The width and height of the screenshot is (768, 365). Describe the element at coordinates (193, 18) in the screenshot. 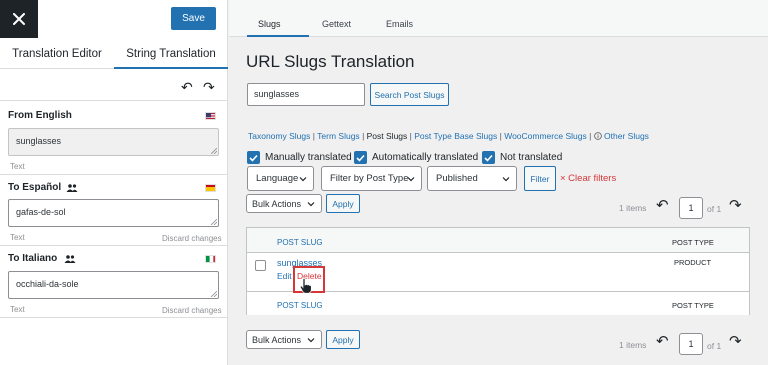

I see `save-button: Save` at that location.